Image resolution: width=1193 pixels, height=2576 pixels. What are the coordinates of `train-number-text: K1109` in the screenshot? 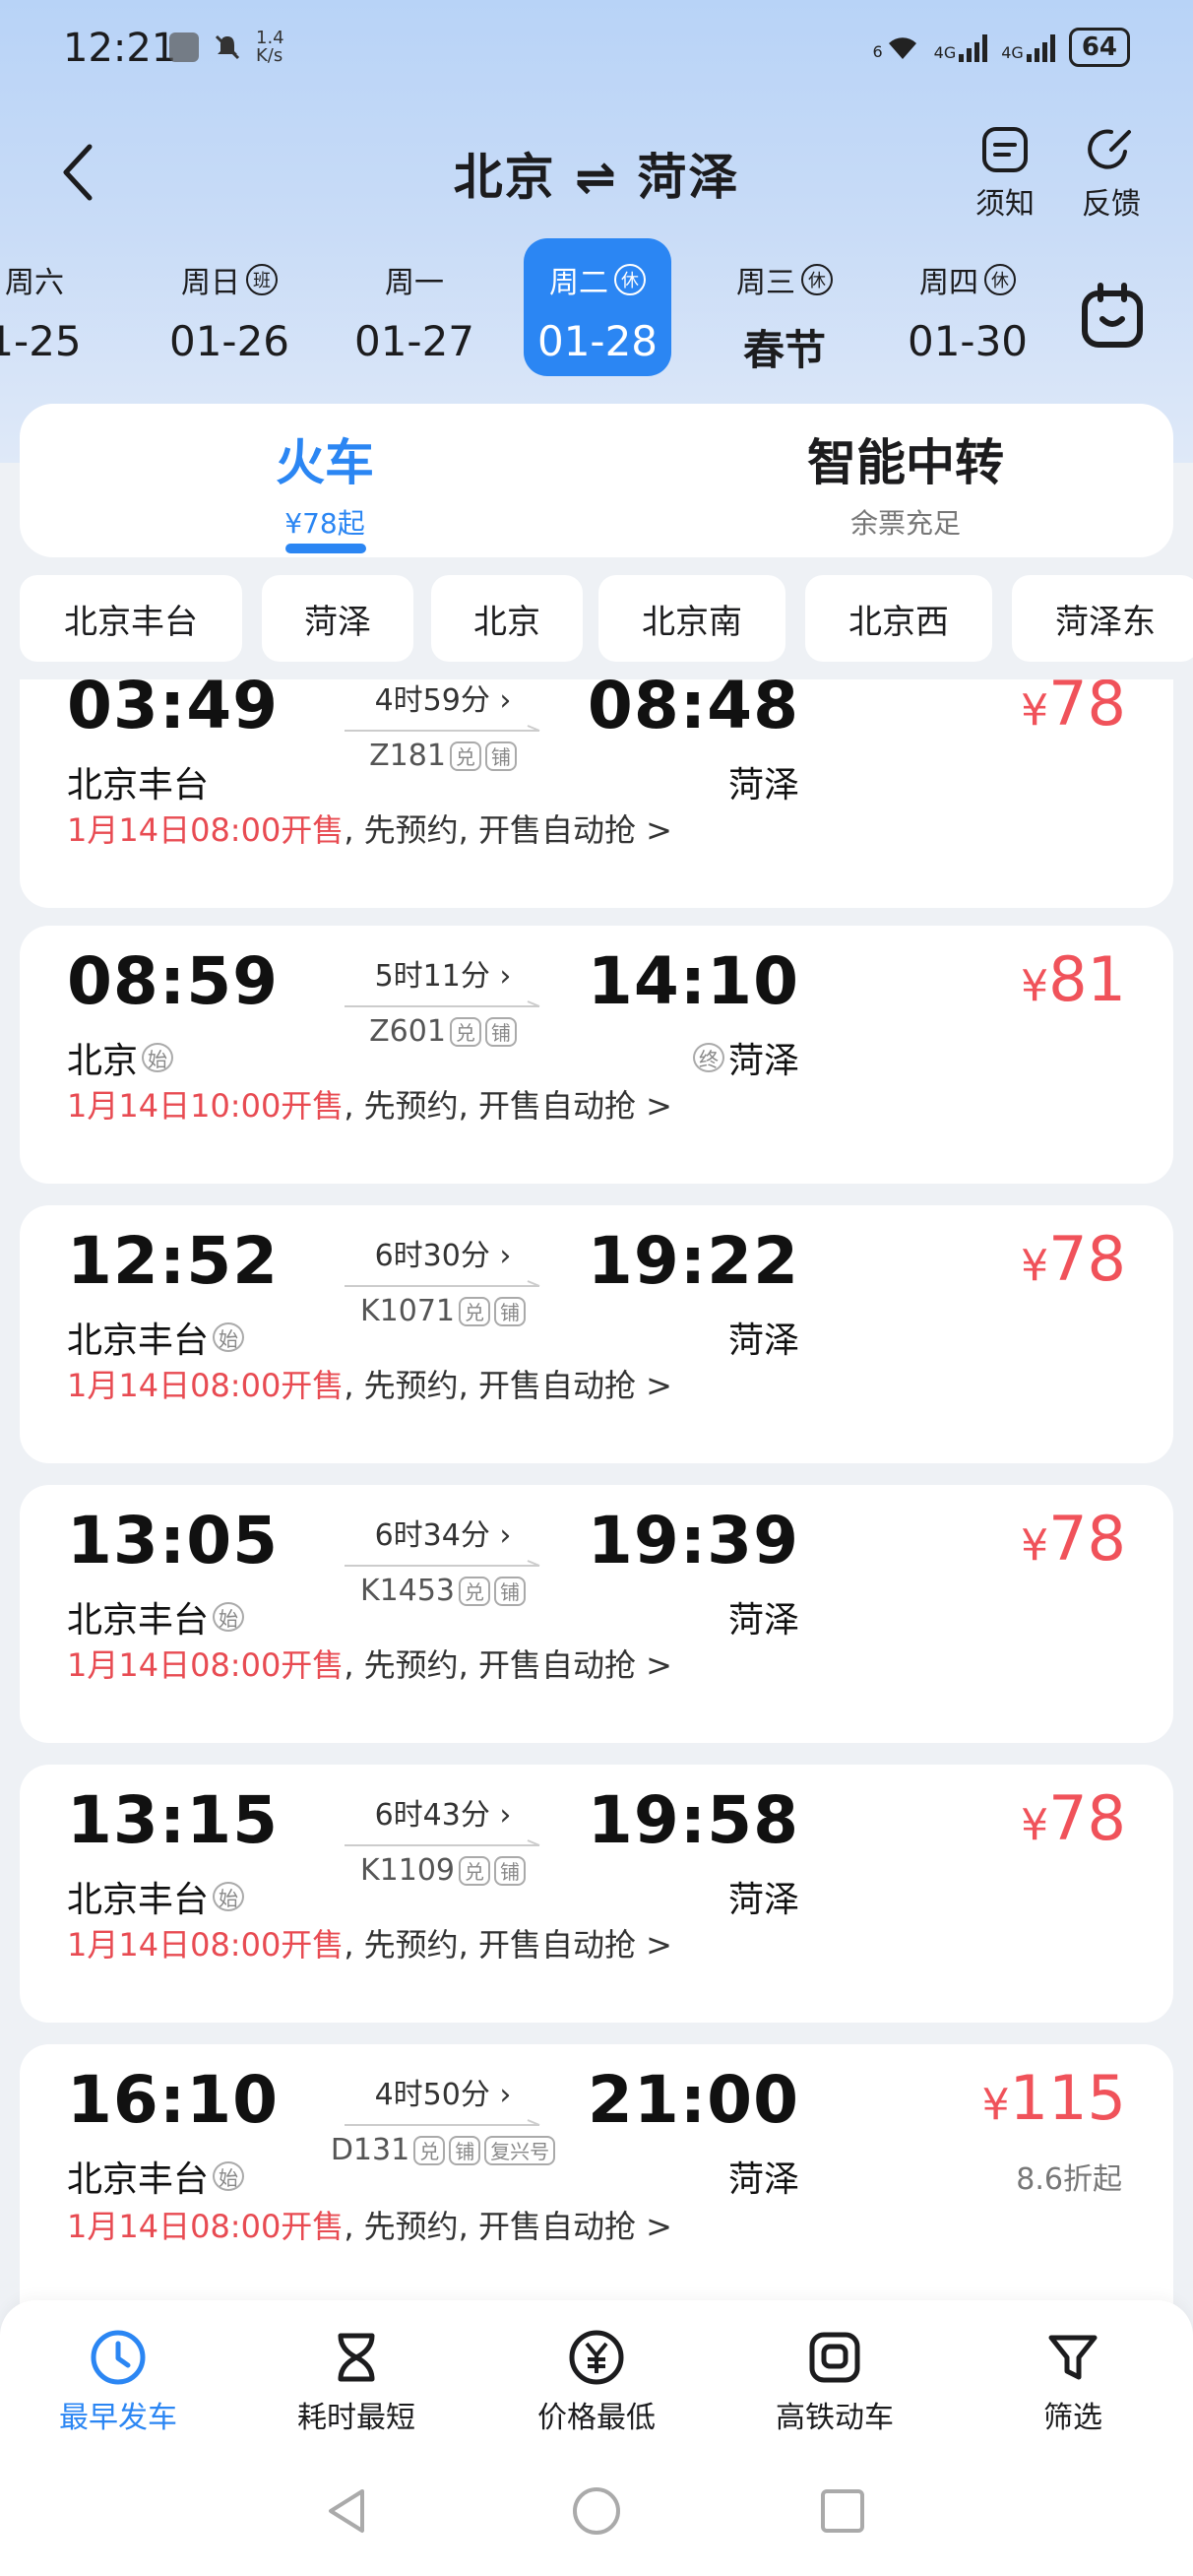 It's located at (407, 1870).